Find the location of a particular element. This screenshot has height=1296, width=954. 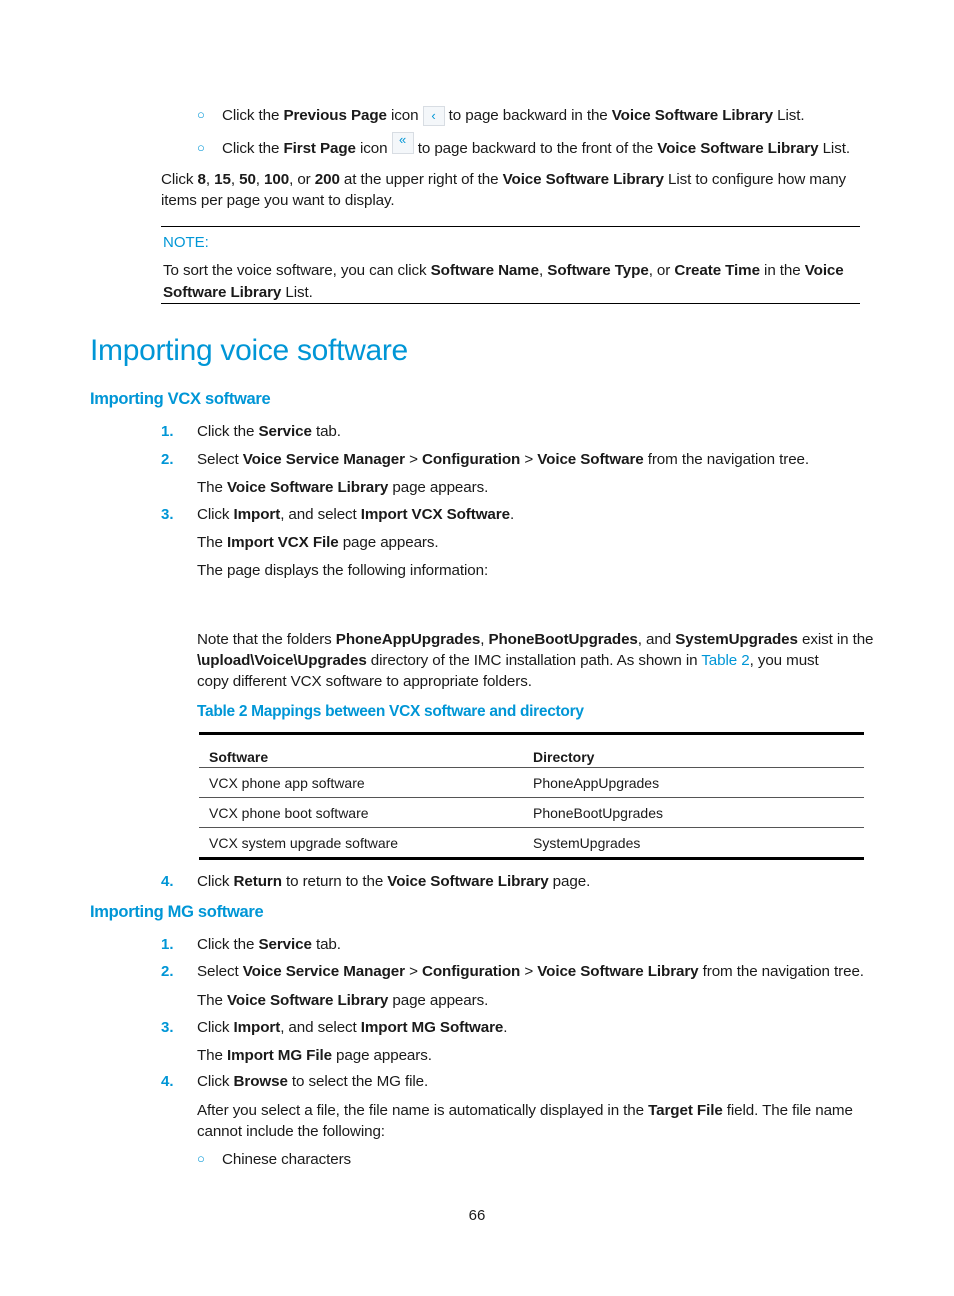

bold-text: Browse is located at coordinates (260, 1081).